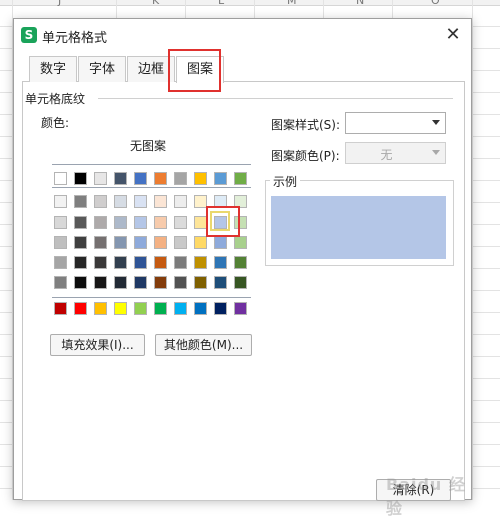 The height and width of the screenshot is (519, 500). What do you see at coordinates (250, 3) in the screenshot?
I see `column-header-bar: J K L M N O` at bounding box center [250, 3].